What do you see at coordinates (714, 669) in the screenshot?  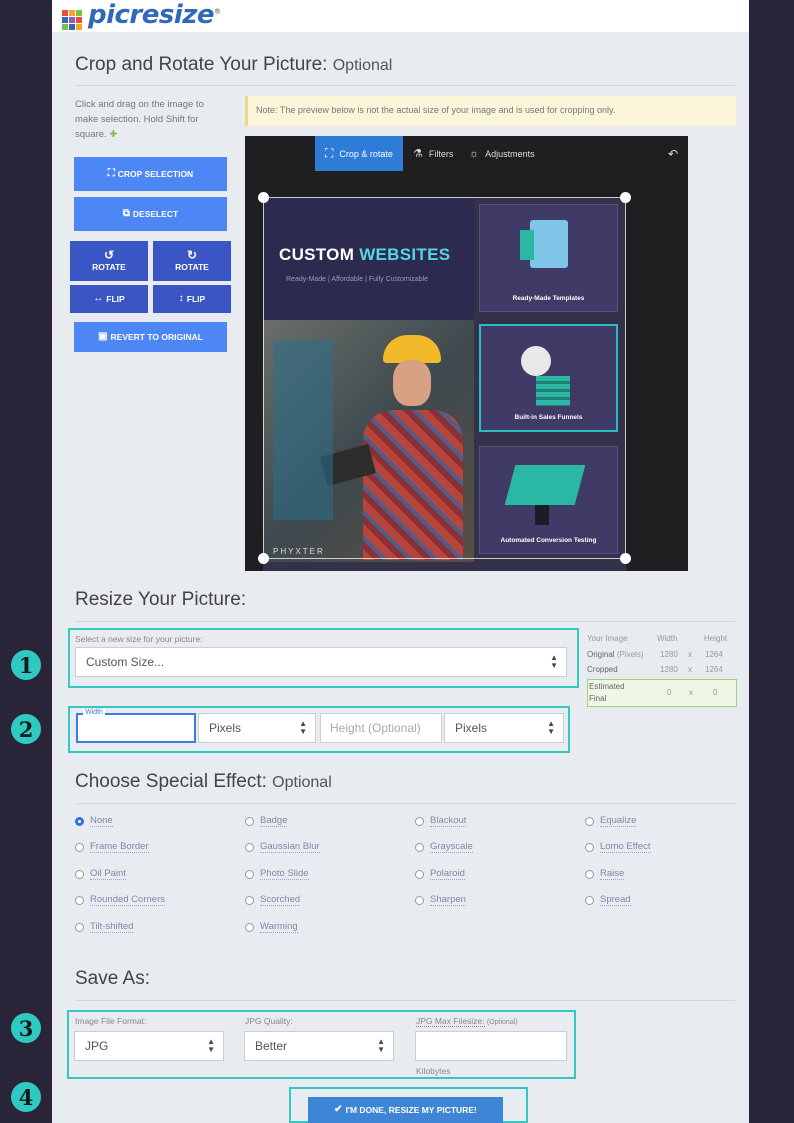 I see `info-cropped-height: 1264` at bounding box center [714, 669].